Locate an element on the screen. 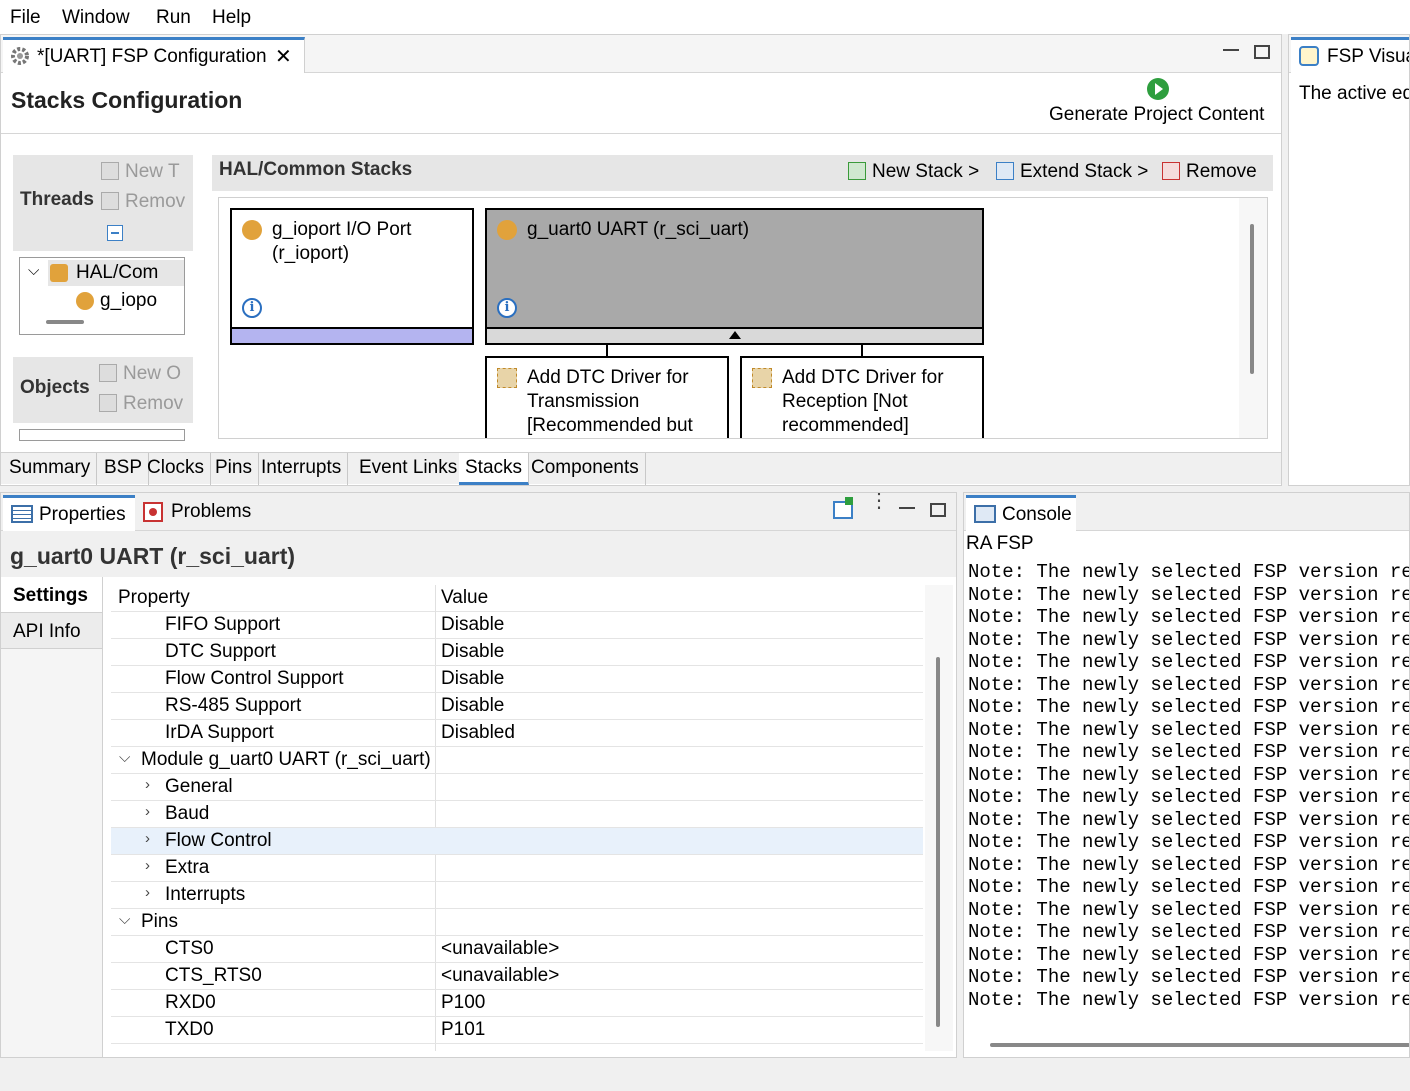  property-name: IrDA Support is located at coordinates (219, 732).